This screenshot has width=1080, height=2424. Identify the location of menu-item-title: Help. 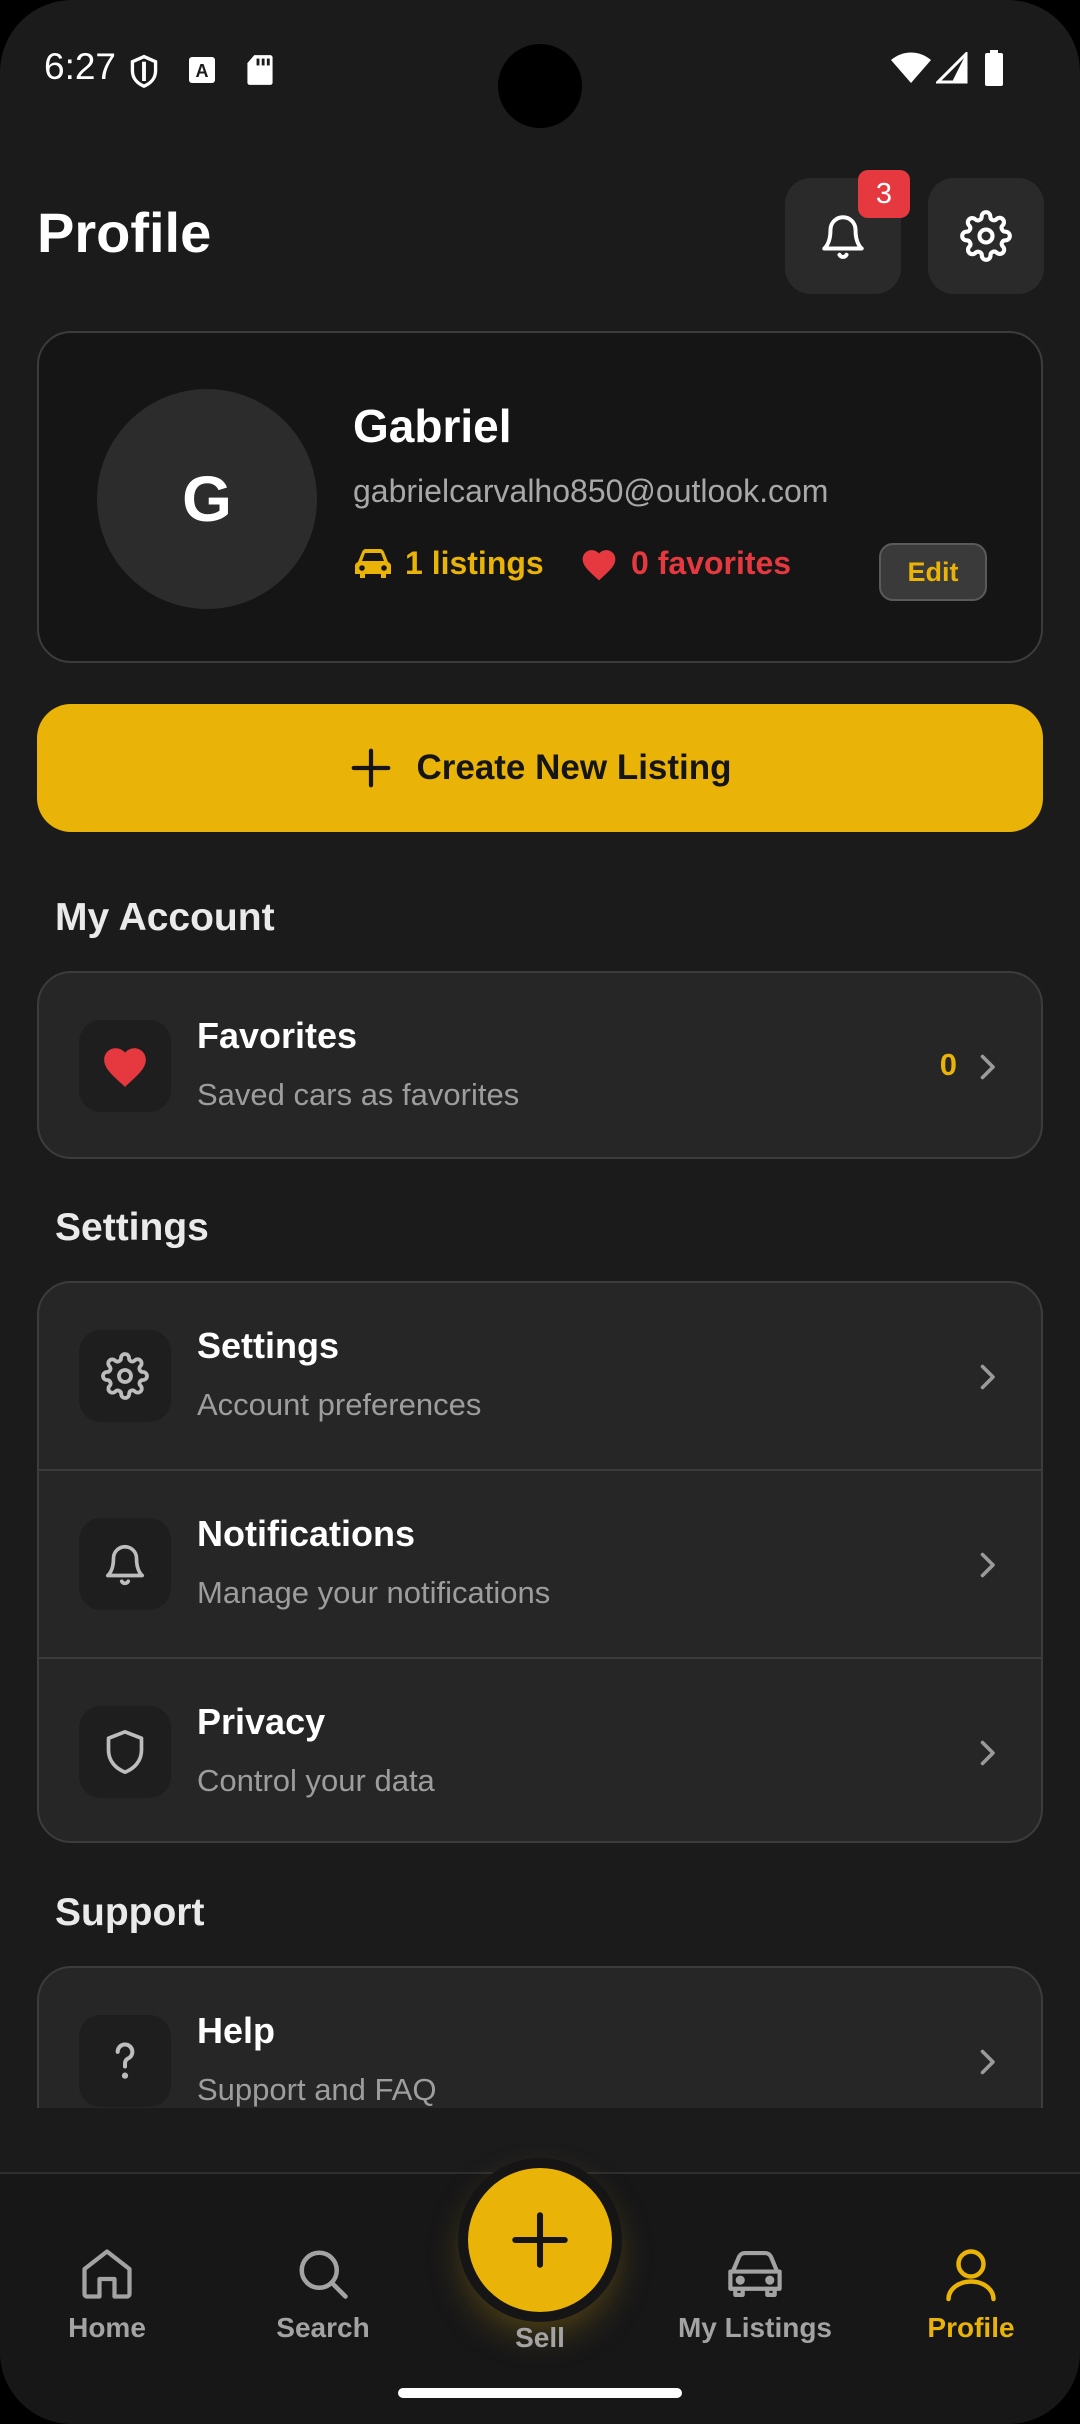
(236, 2030).